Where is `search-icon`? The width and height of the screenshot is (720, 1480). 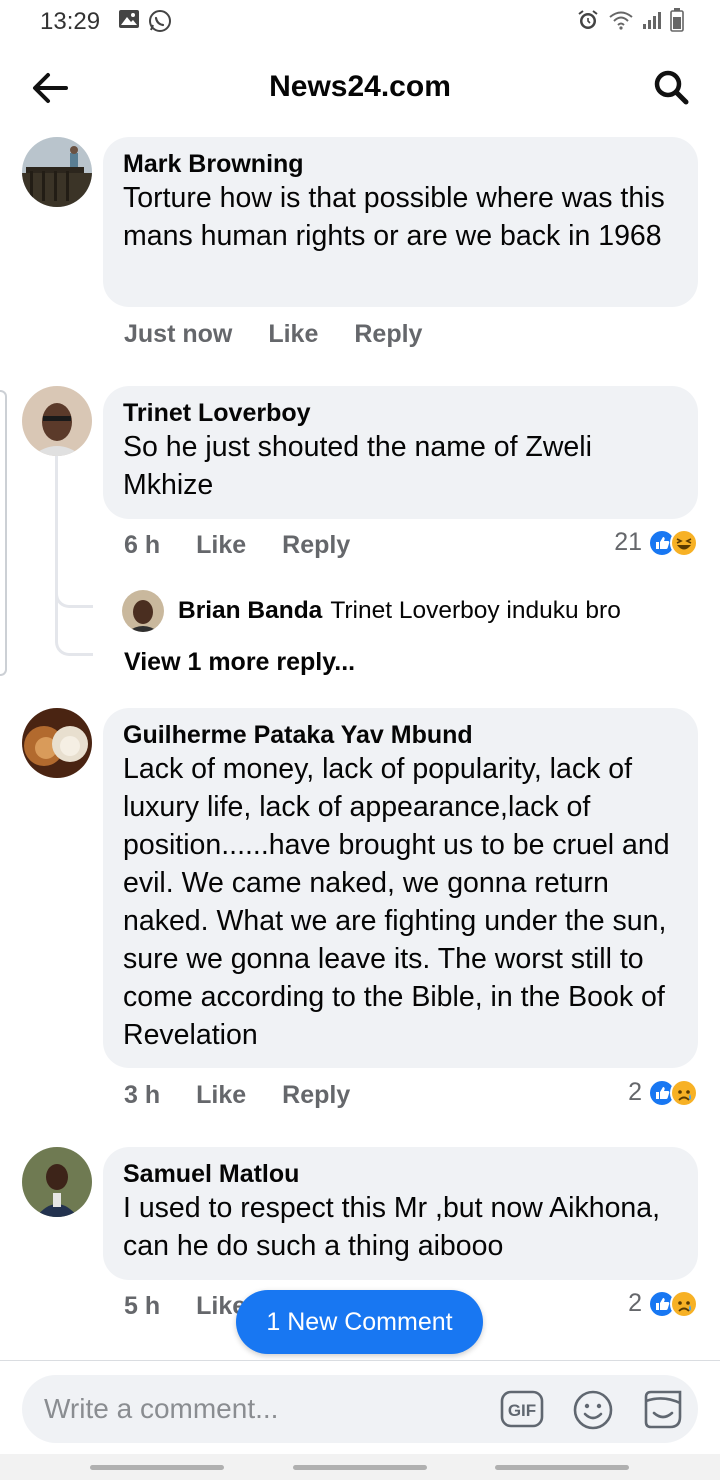 search-icon is located at coordinates (671, 87).